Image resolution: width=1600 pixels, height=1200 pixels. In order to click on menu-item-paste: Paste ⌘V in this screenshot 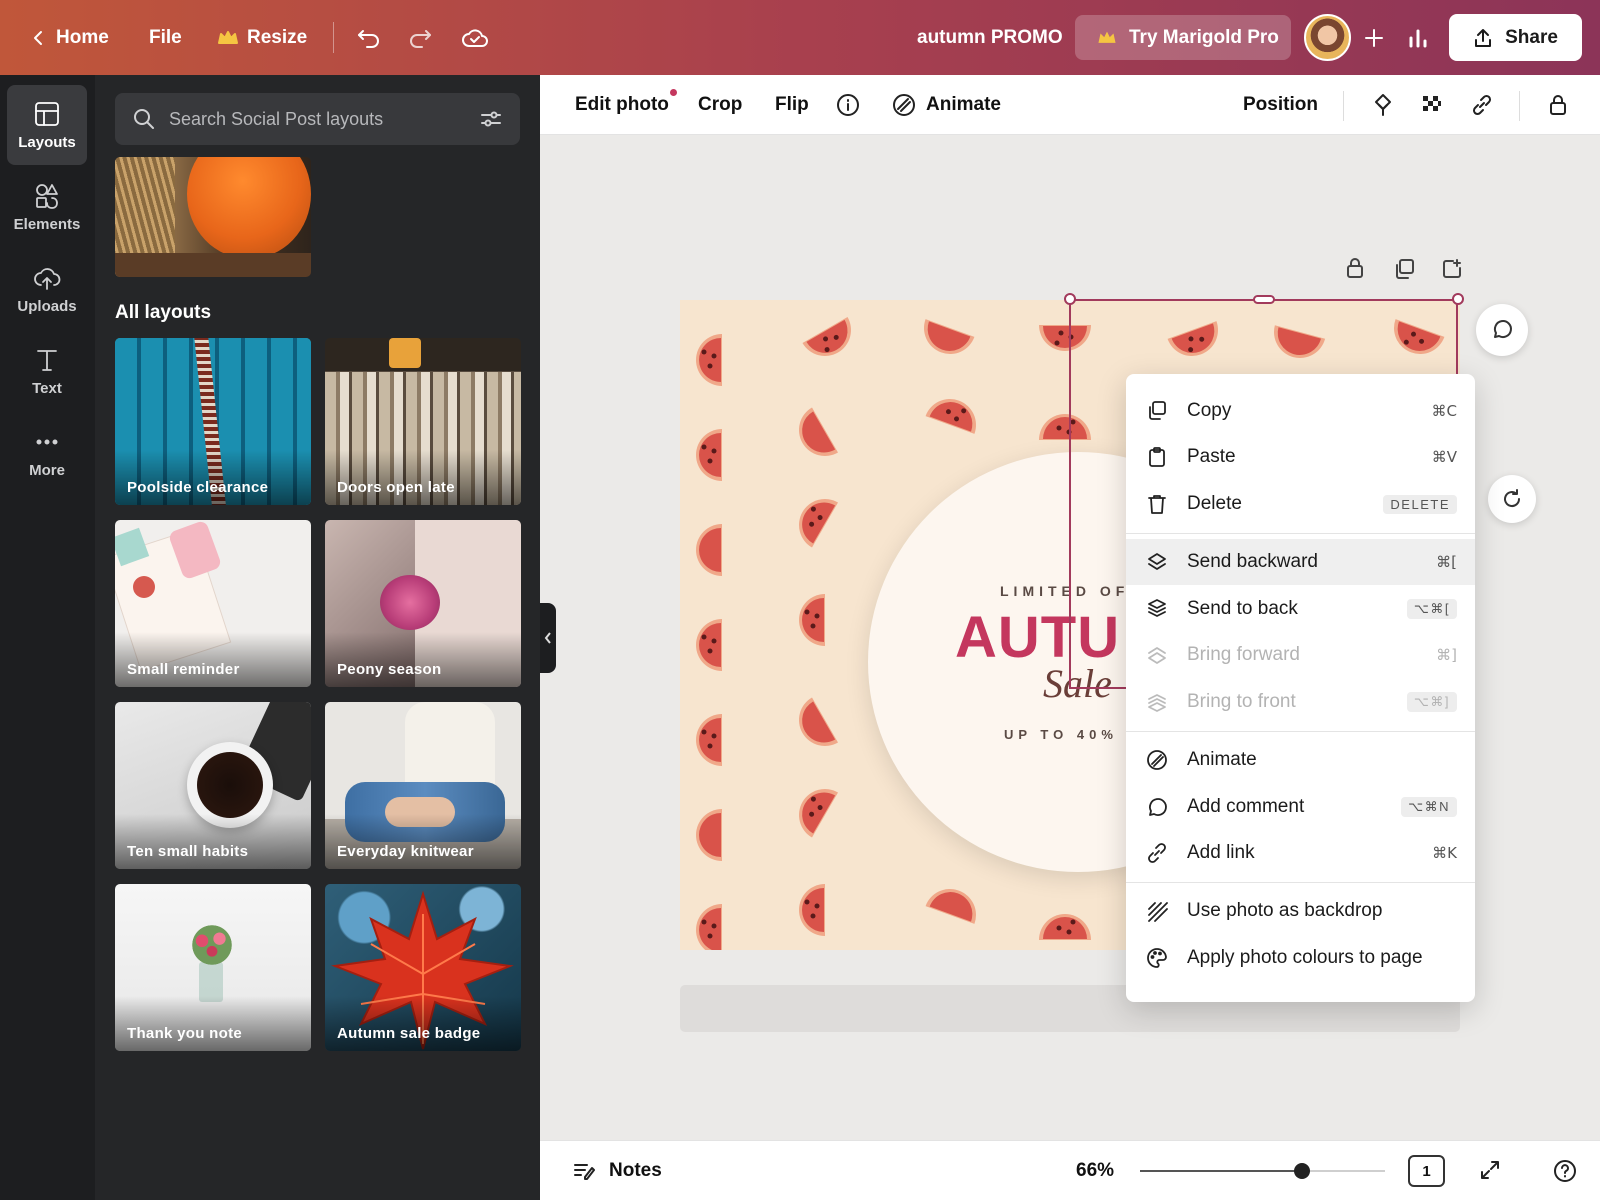, I will do `click(1300, 457)`.